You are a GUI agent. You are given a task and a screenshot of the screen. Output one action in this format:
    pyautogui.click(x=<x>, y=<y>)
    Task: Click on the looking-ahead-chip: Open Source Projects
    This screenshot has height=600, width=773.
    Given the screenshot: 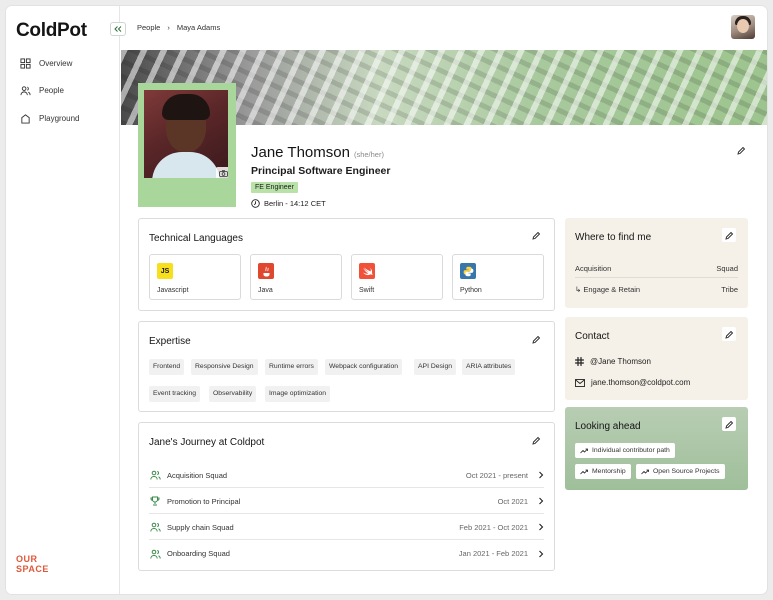 What is the action you would take?
    pyautogui.click(x=680, y=471)
    